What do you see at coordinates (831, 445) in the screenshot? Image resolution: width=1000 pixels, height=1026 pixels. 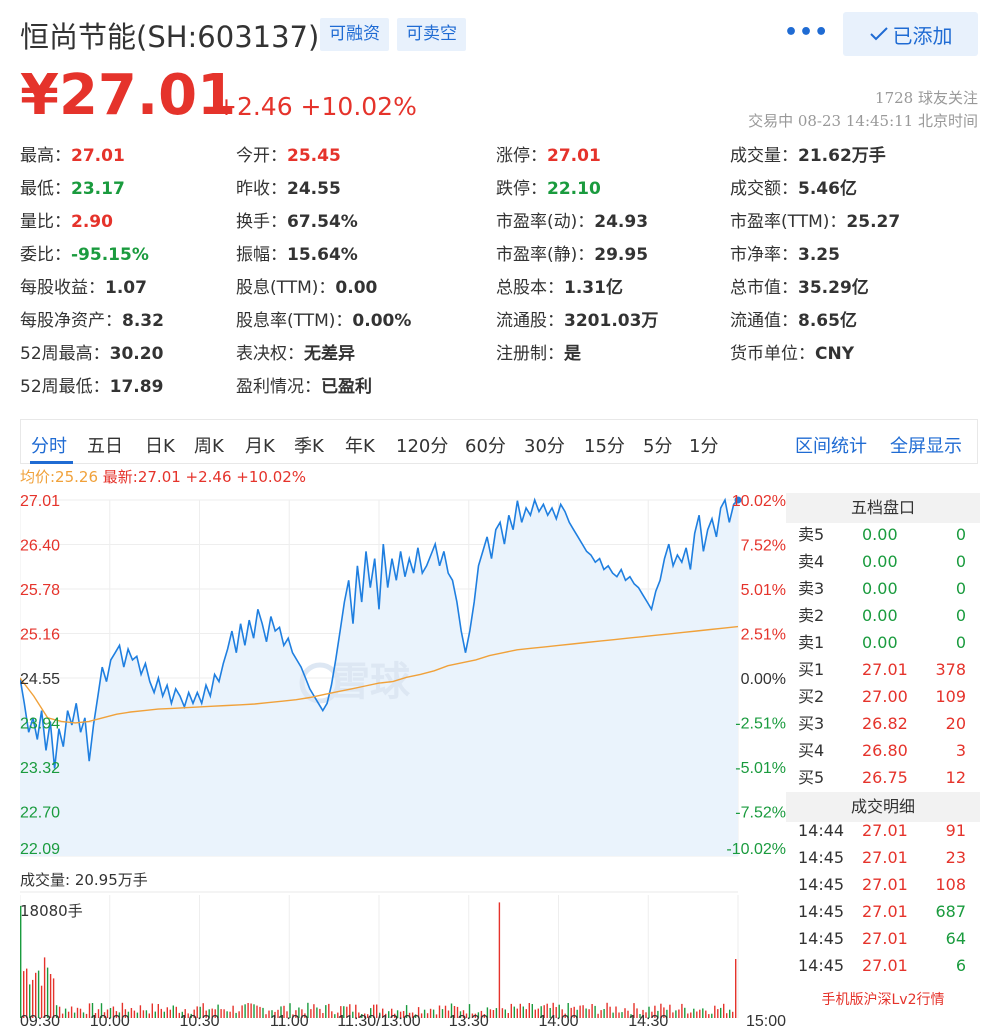 I see `range-stats-button: 区间统计` at bounding box center [831, 445].